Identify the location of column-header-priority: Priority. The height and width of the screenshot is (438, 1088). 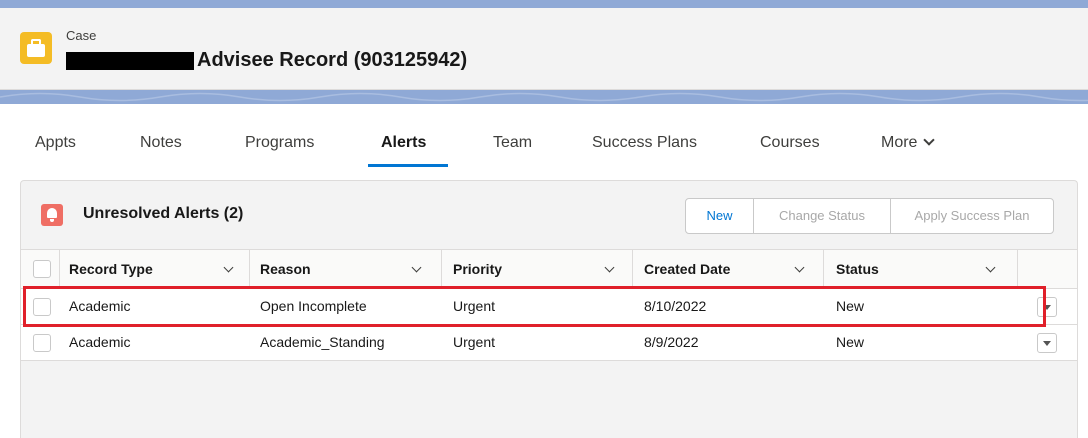
(477, 269).